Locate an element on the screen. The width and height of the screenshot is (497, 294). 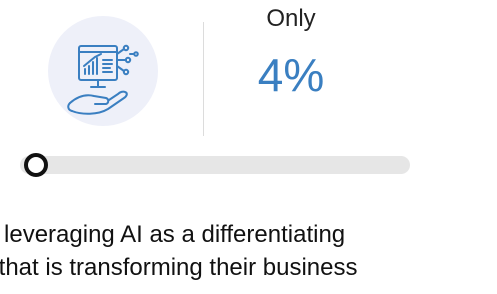
caption-line-1: e leveraging AI as a differentiating is located at coordinates (173, 234).